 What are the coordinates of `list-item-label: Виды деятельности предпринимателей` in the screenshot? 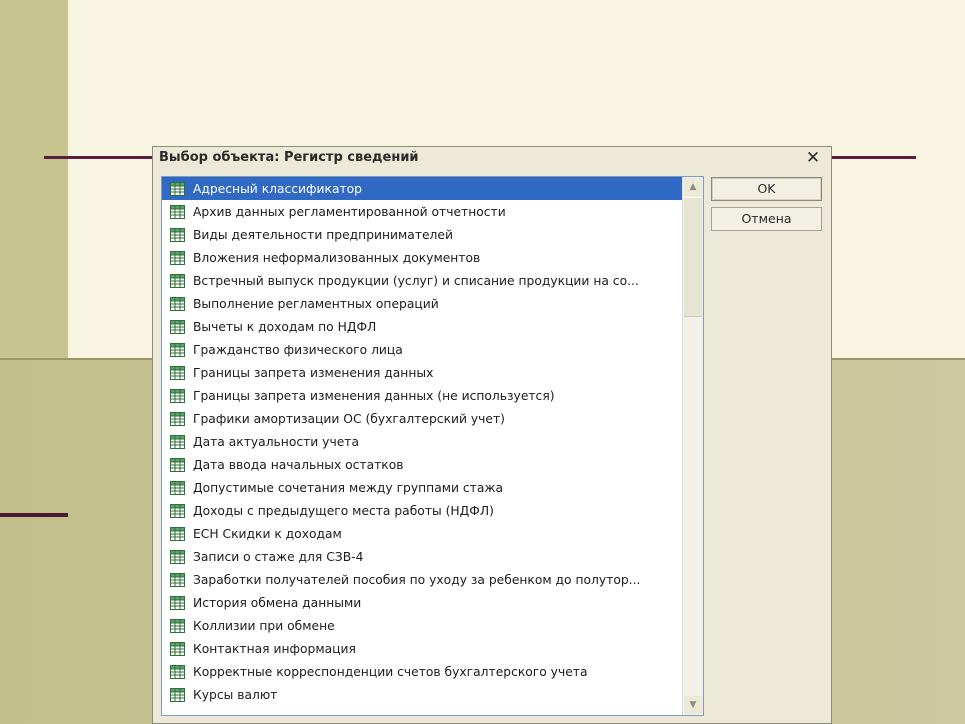 It's located at (323, 234).